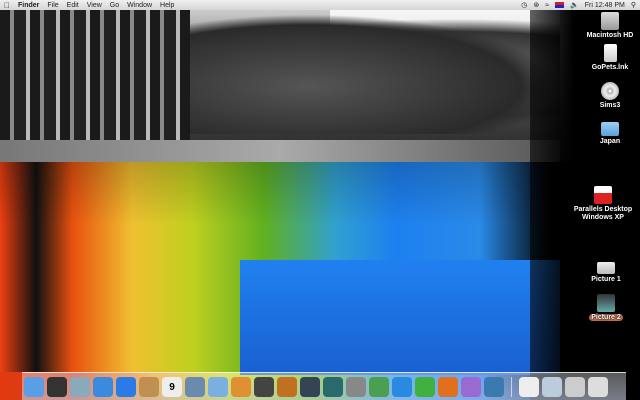 The image size is (640, 400). Describe the element at coordinates (400, 317) in the screenshot. I see `wallpaper-water` at that location.